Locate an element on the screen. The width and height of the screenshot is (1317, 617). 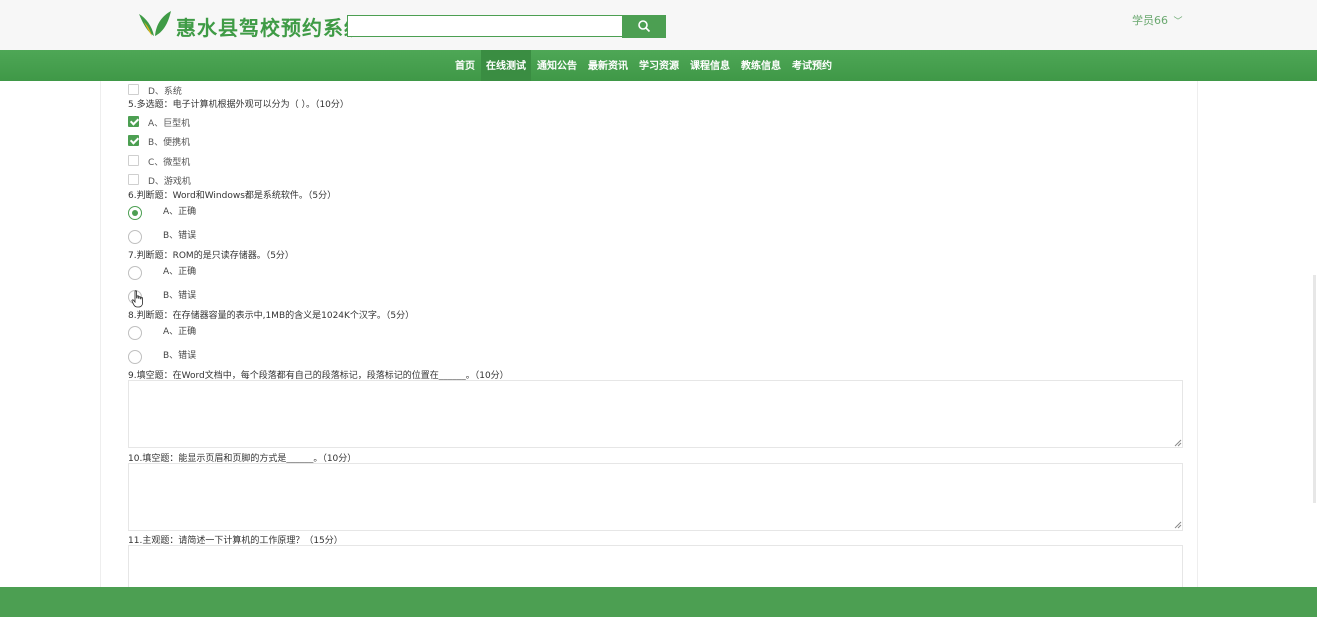
user-menu: 学员66 ﹀ is located at coordinates (1157, 20).